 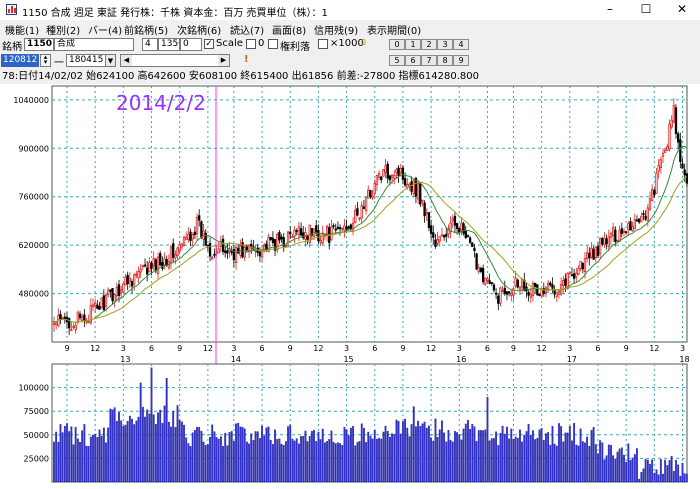 I want to click on scroll-right-icon: ▶, so click(x=223, y=60).